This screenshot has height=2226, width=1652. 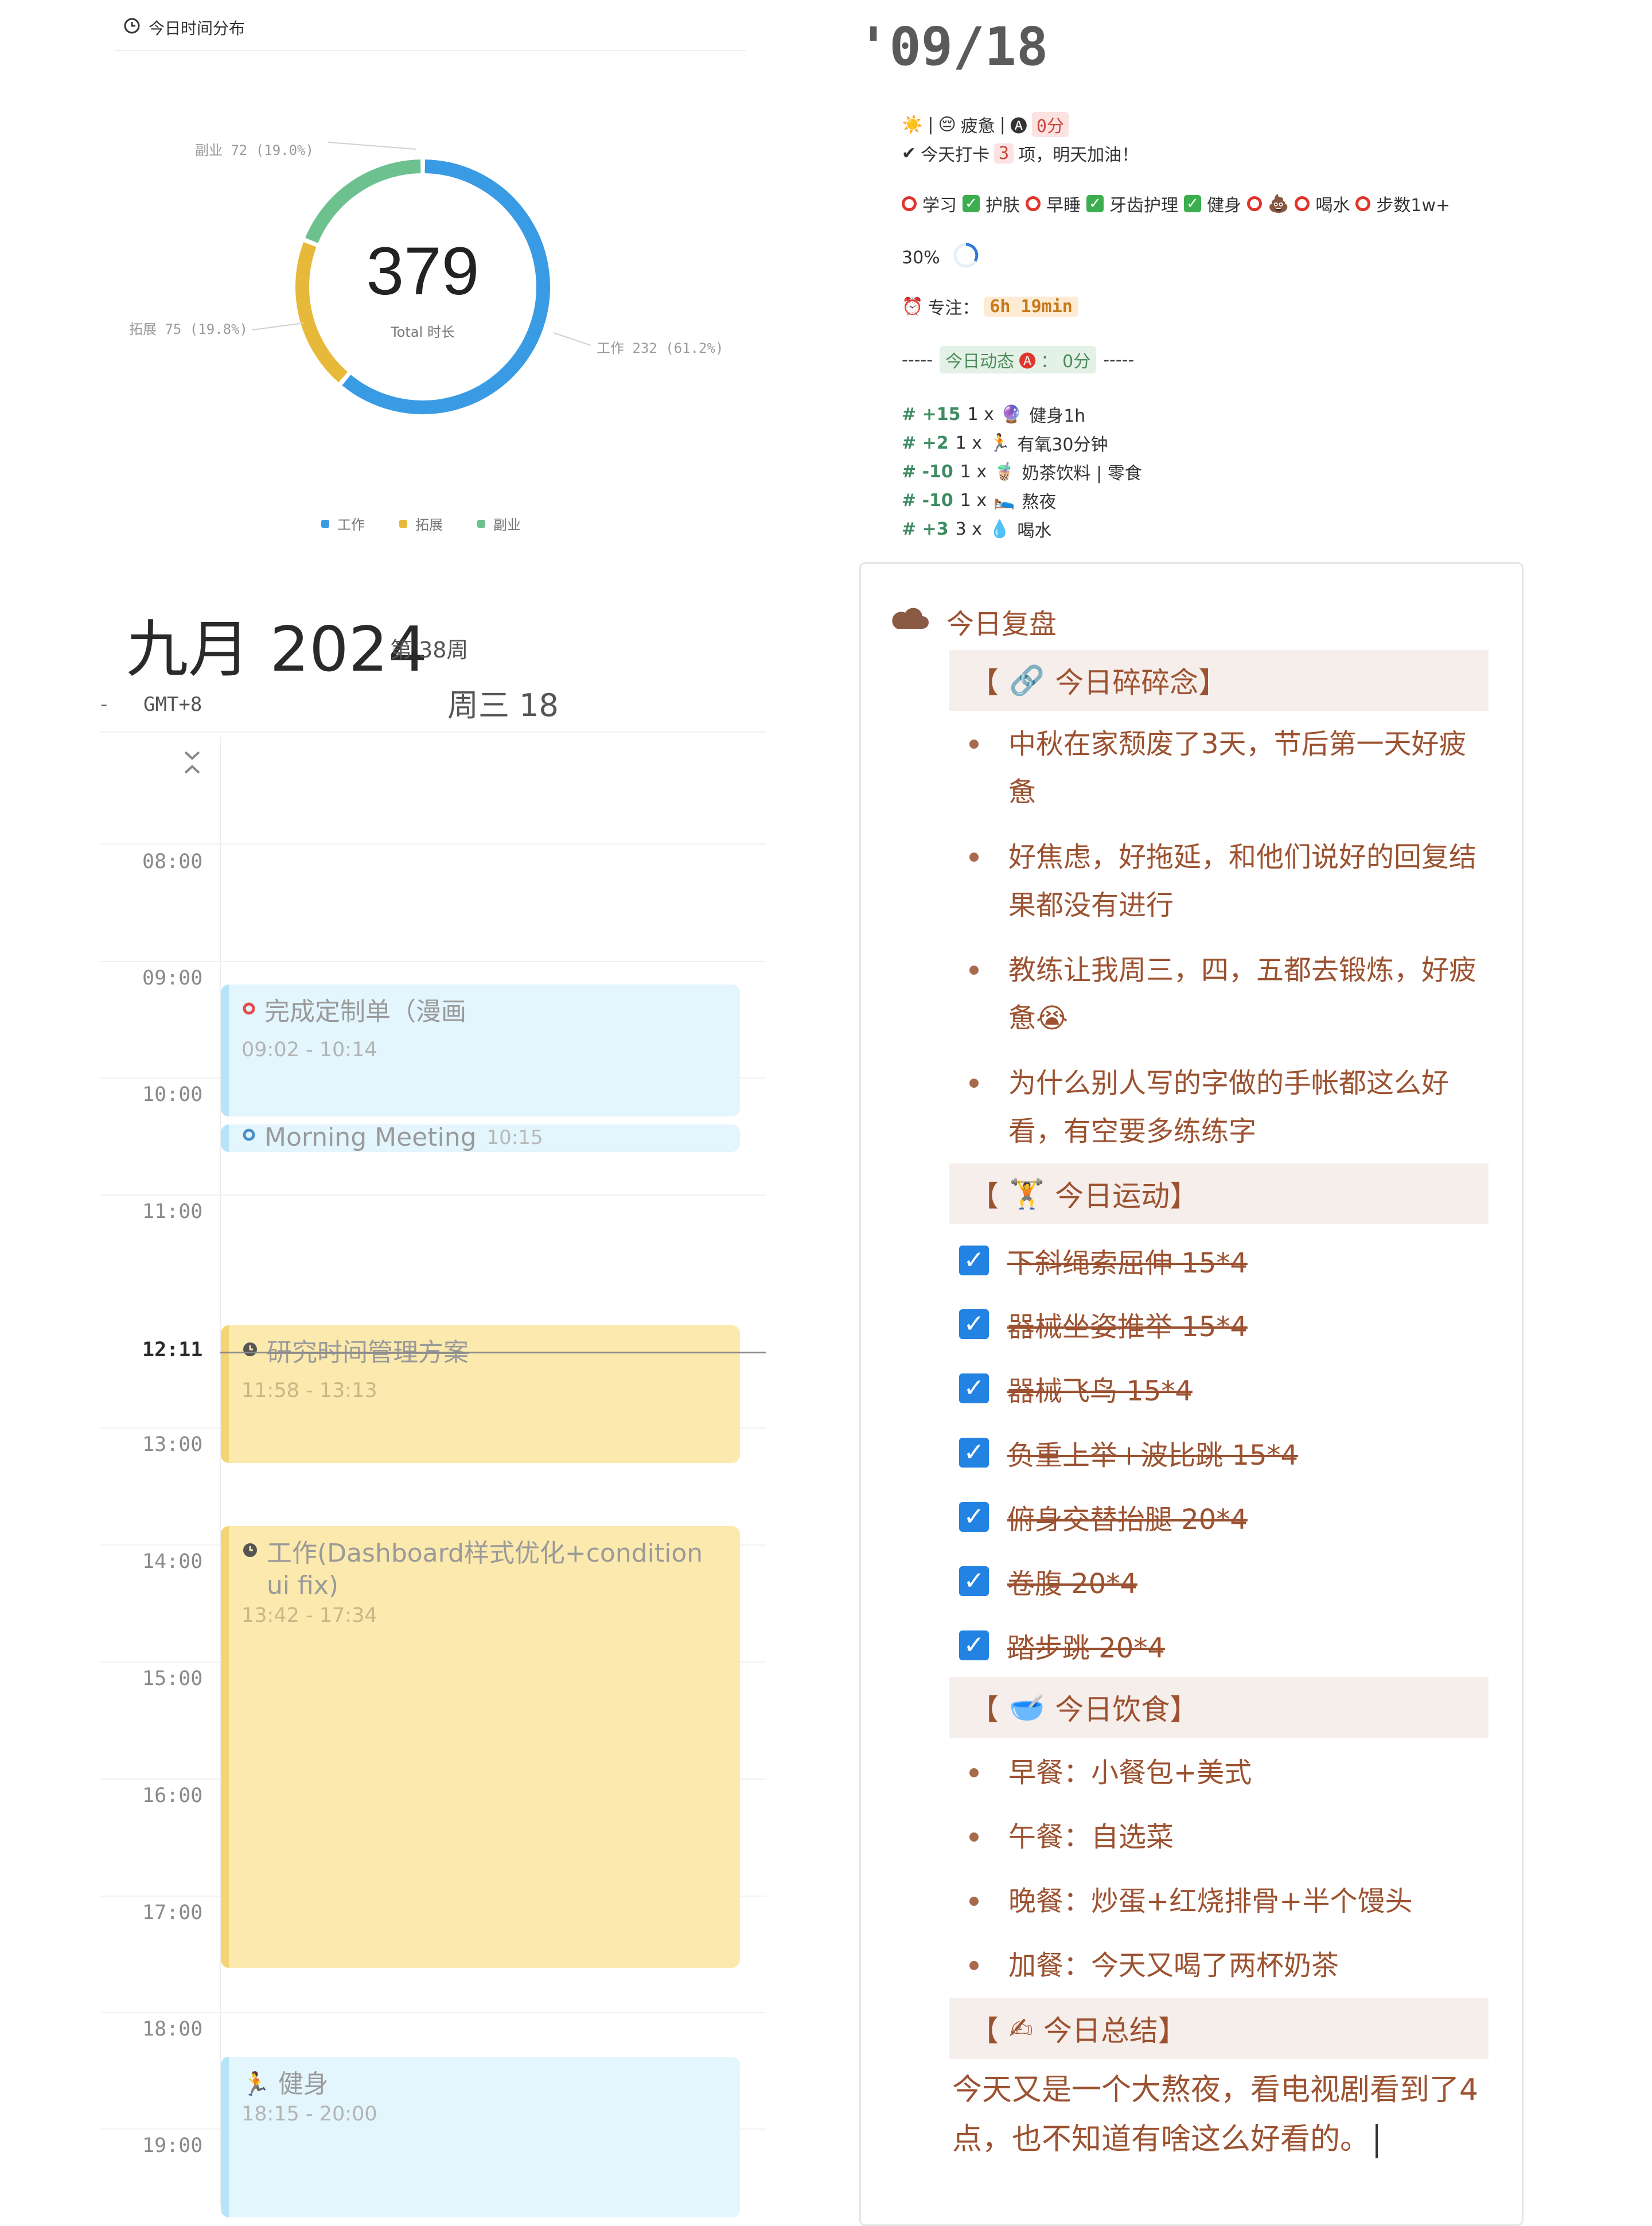 What do you see at coordinates (1278, 203) in the screenshot?
I see `poop-icon: 💩` at bounding box center [1278, 203].